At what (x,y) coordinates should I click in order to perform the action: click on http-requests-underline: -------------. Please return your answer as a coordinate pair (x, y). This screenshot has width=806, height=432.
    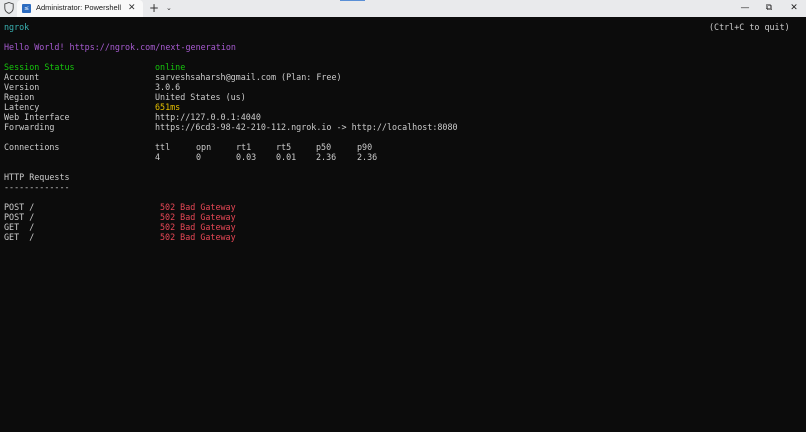
    Looking at the image, I should click on (37, 187).